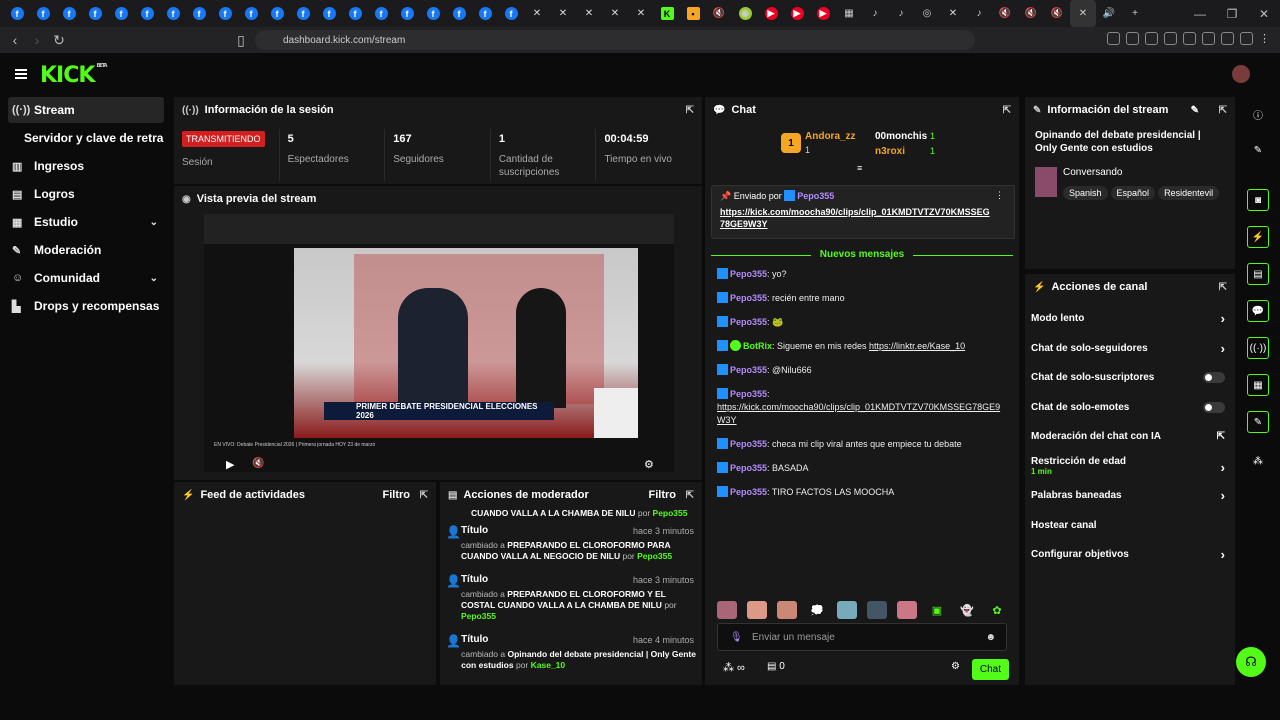 The image size is (1280, 720). I want to click on play-icon: ▶, so click(230, 464).